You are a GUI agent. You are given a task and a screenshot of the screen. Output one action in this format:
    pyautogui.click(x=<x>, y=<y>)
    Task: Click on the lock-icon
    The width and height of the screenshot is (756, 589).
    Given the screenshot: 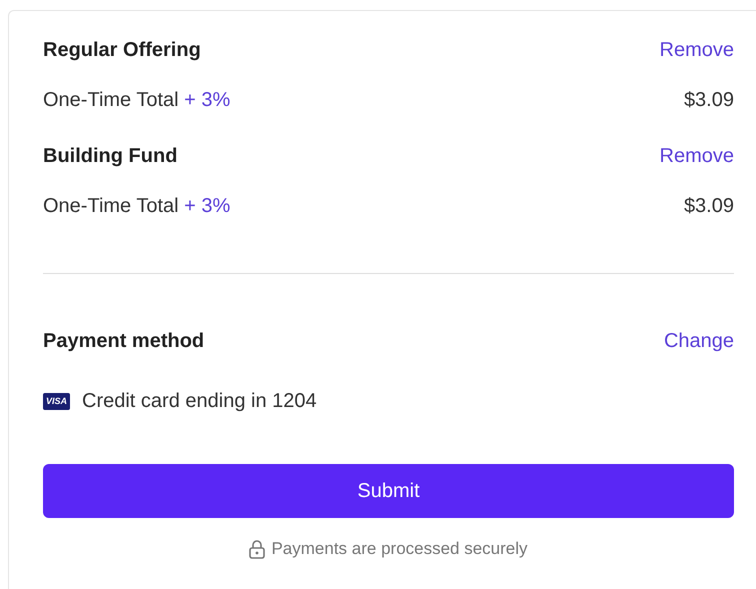 What is the action you would take?
    pyautogui.click(x=257, y=548)
    